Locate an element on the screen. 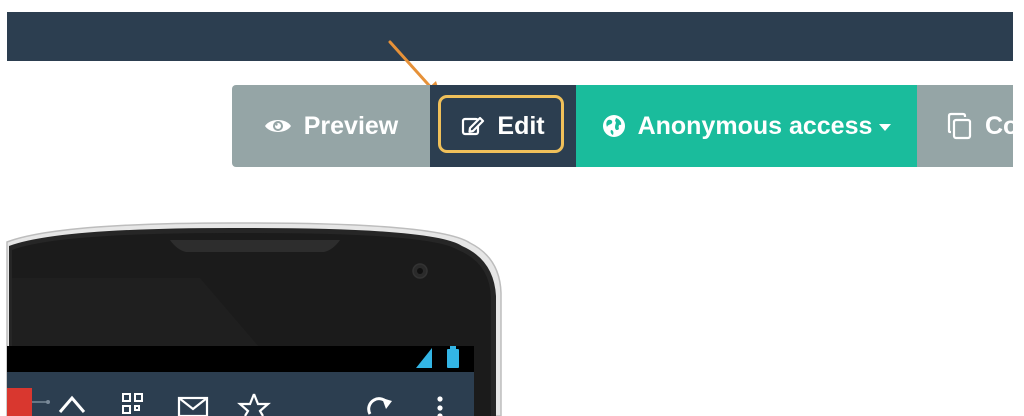  edit-icon is located at coordinates (473, 126).